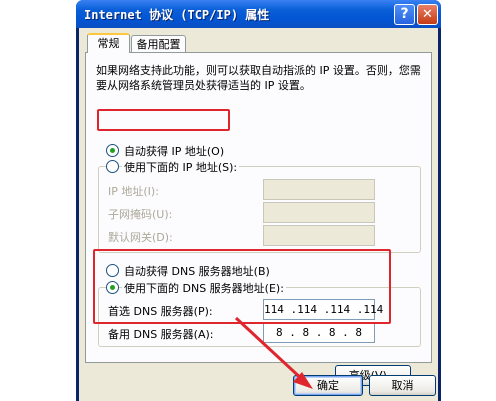 The height and width of the screenshot is (401, 496). What do you see at coordinates (108, 43) in the screenshot?
I see `tab-general: 常规` at bounding box center [108, 43].